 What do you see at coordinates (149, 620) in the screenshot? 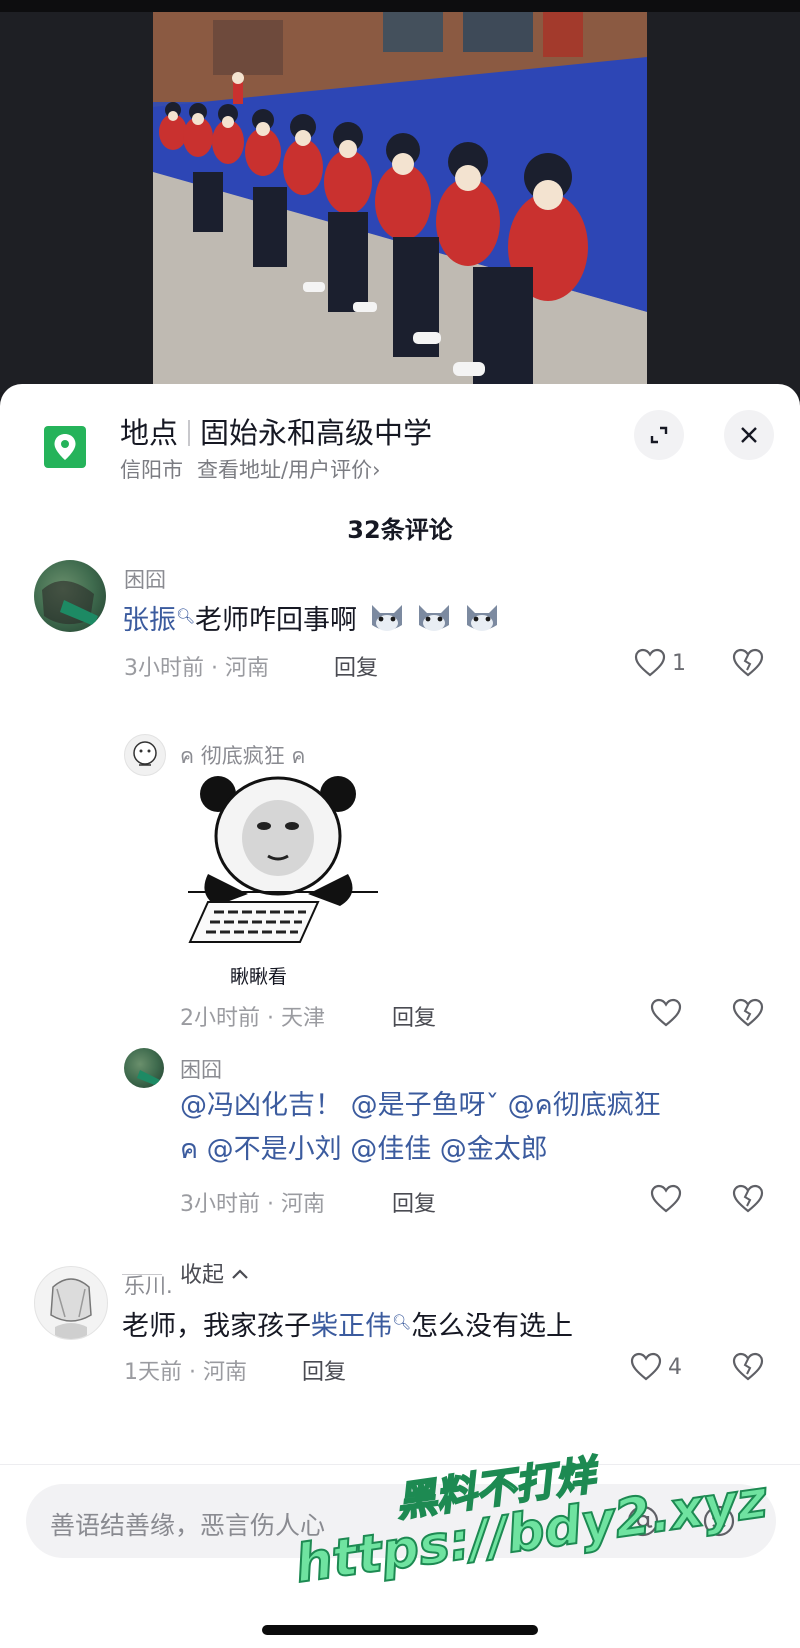
I see `mention-link: 张振` at bounding box center [149, 620].